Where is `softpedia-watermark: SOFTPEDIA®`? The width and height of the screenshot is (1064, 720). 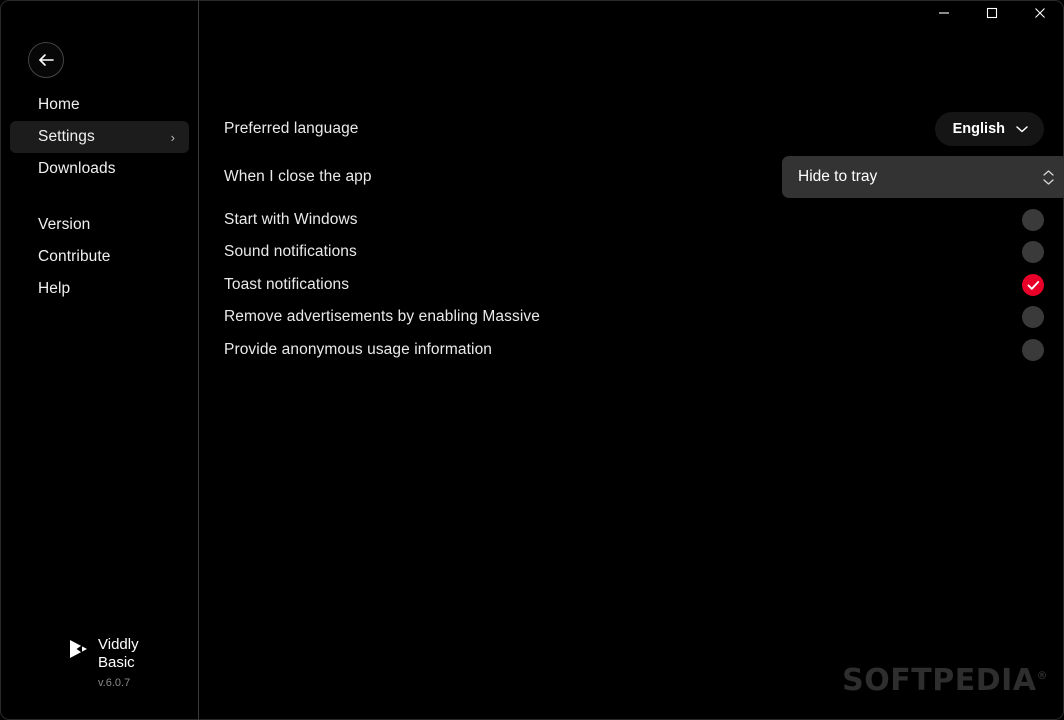
softpedia-watermark: SOFTPEDIA® is located at coordinates (945, 680).